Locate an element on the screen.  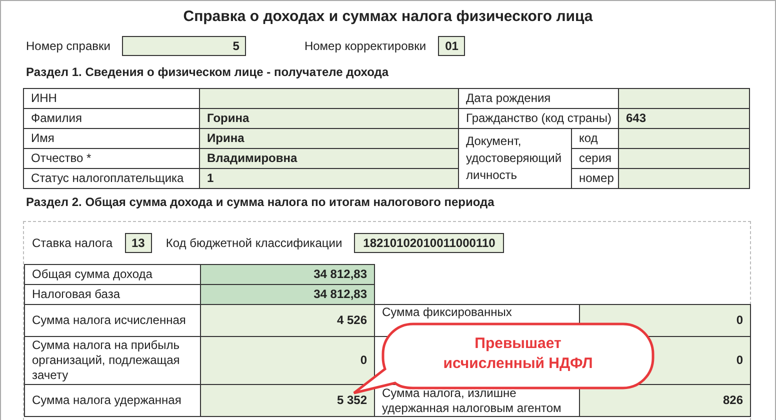
label-cell: Статус налогоплательщика is located at coordinates (111, 178).